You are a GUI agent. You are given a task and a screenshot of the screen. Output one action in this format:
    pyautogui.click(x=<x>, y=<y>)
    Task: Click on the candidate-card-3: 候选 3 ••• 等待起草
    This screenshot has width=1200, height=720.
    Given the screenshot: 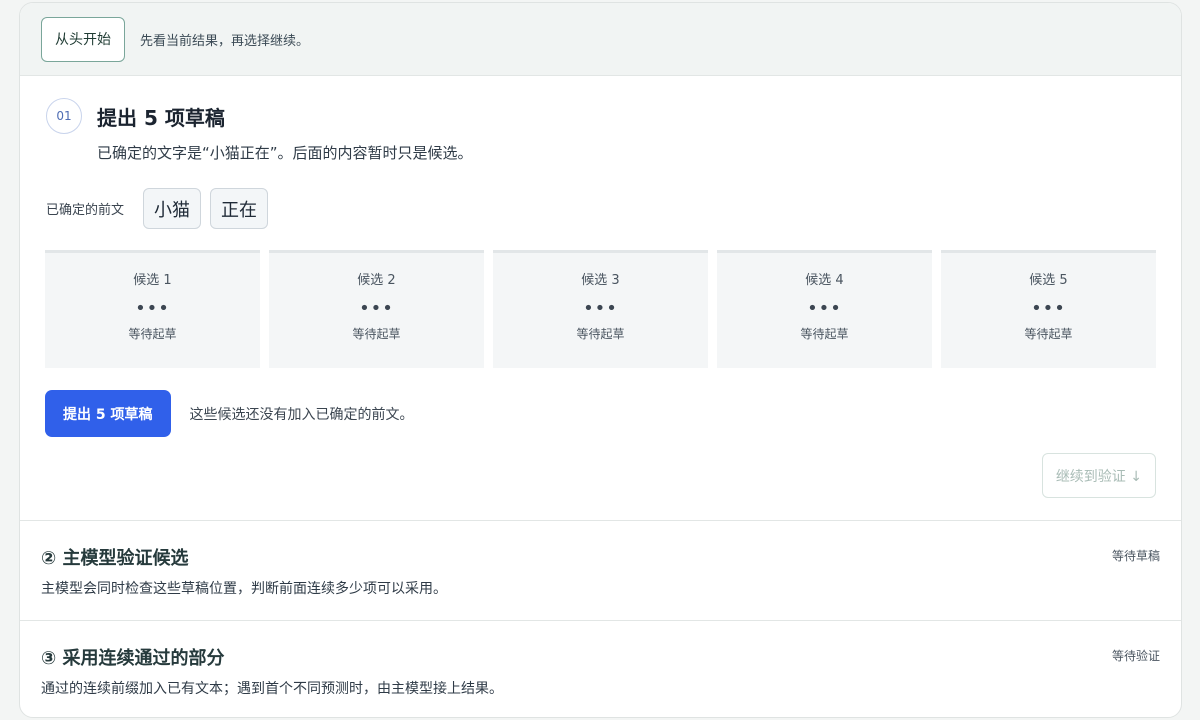 What is the action you would take?
    pyautogui.click(x=600, y=309)
    